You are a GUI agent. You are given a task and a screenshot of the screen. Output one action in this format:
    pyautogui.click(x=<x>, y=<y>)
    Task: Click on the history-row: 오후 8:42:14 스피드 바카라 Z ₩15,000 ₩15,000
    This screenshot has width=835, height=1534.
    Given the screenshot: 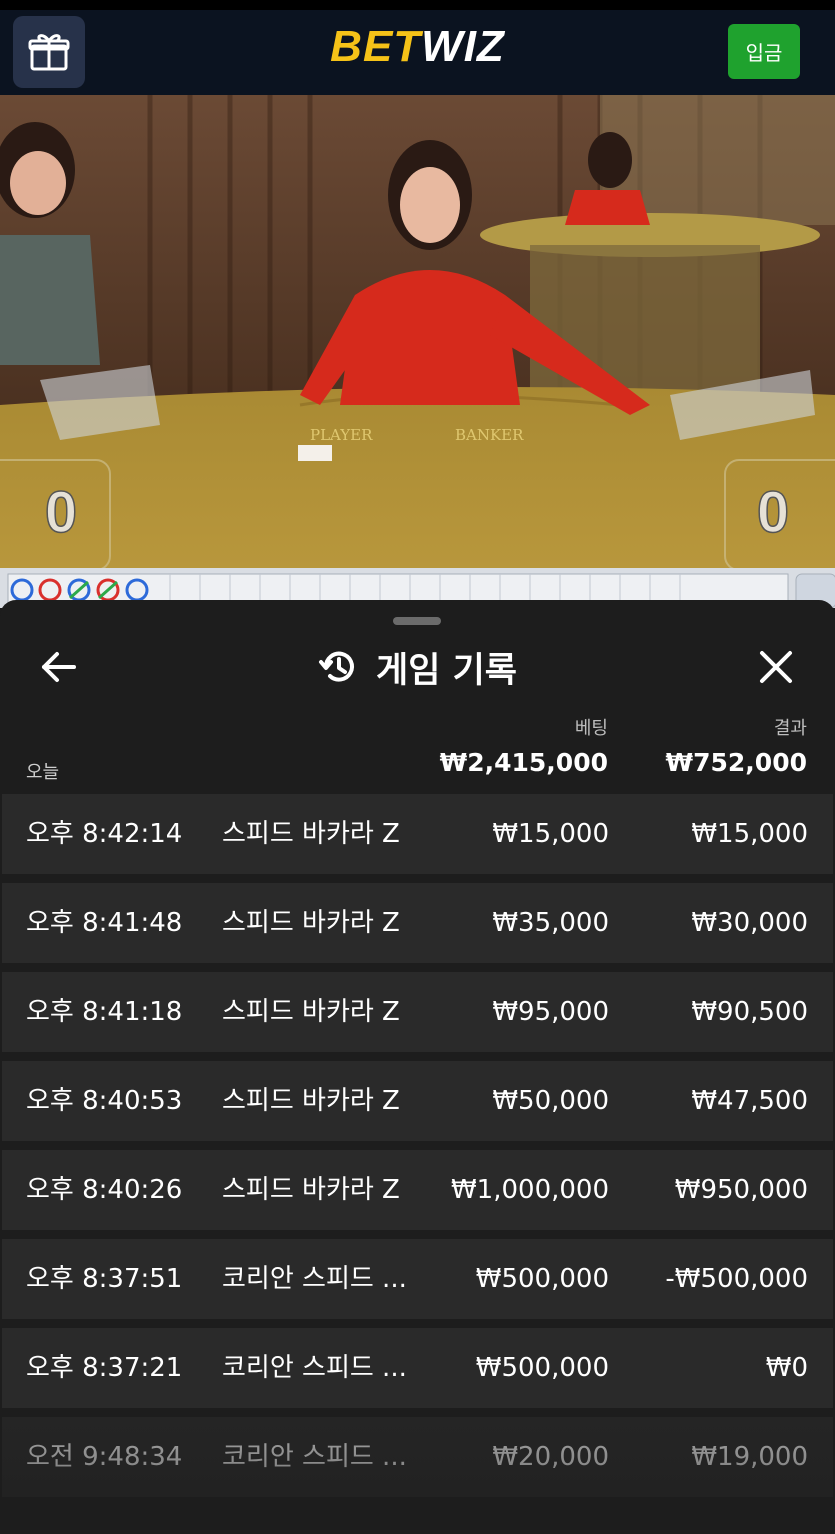 What is the action you would take?
    pyautogui.click(x=417, y=834)
    